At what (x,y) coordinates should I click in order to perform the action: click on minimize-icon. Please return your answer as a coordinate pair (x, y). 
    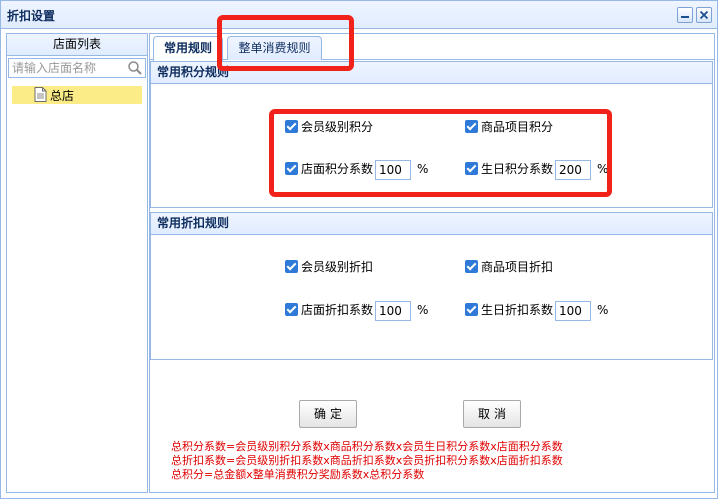
    Looking at the image, I should click on (685, 17).